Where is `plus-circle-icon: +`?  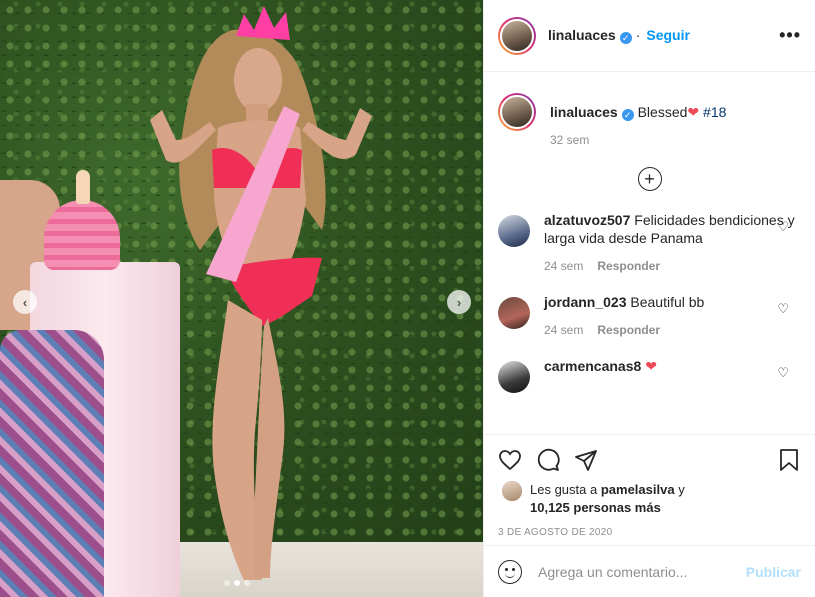
plus-circle-icon: + is located at coordinates (649, 179).